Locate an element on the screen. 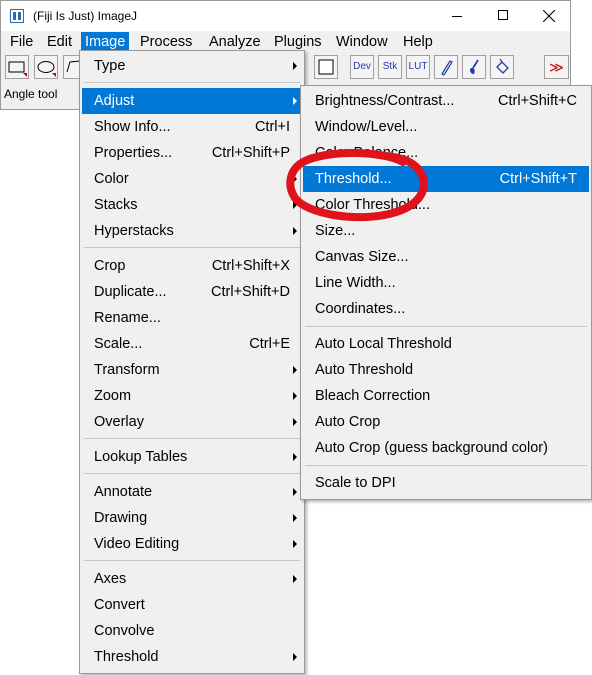  adjust-item-brightness-contrast: Brightness/Contrast... Ctrl+Shift+C is located at coordinates (446, 101).